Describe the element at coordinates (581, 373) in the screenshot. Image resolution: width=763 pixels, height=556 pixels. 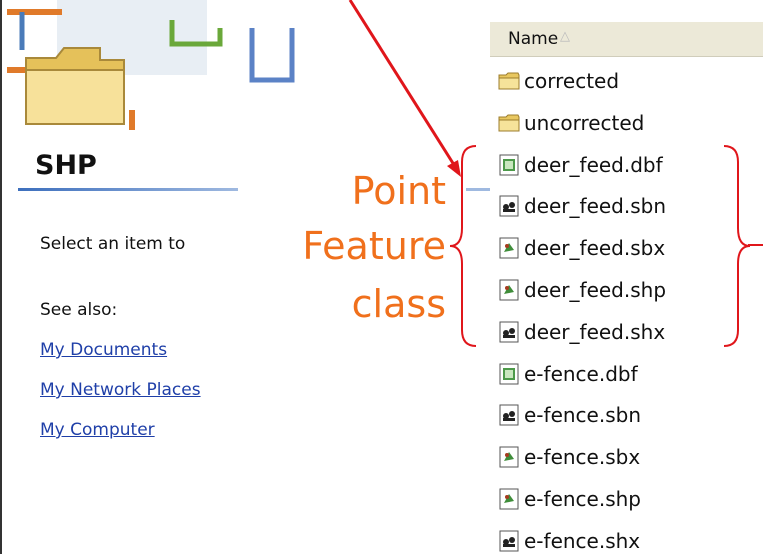
I see `file-name: e-fence.dbf` at that location.